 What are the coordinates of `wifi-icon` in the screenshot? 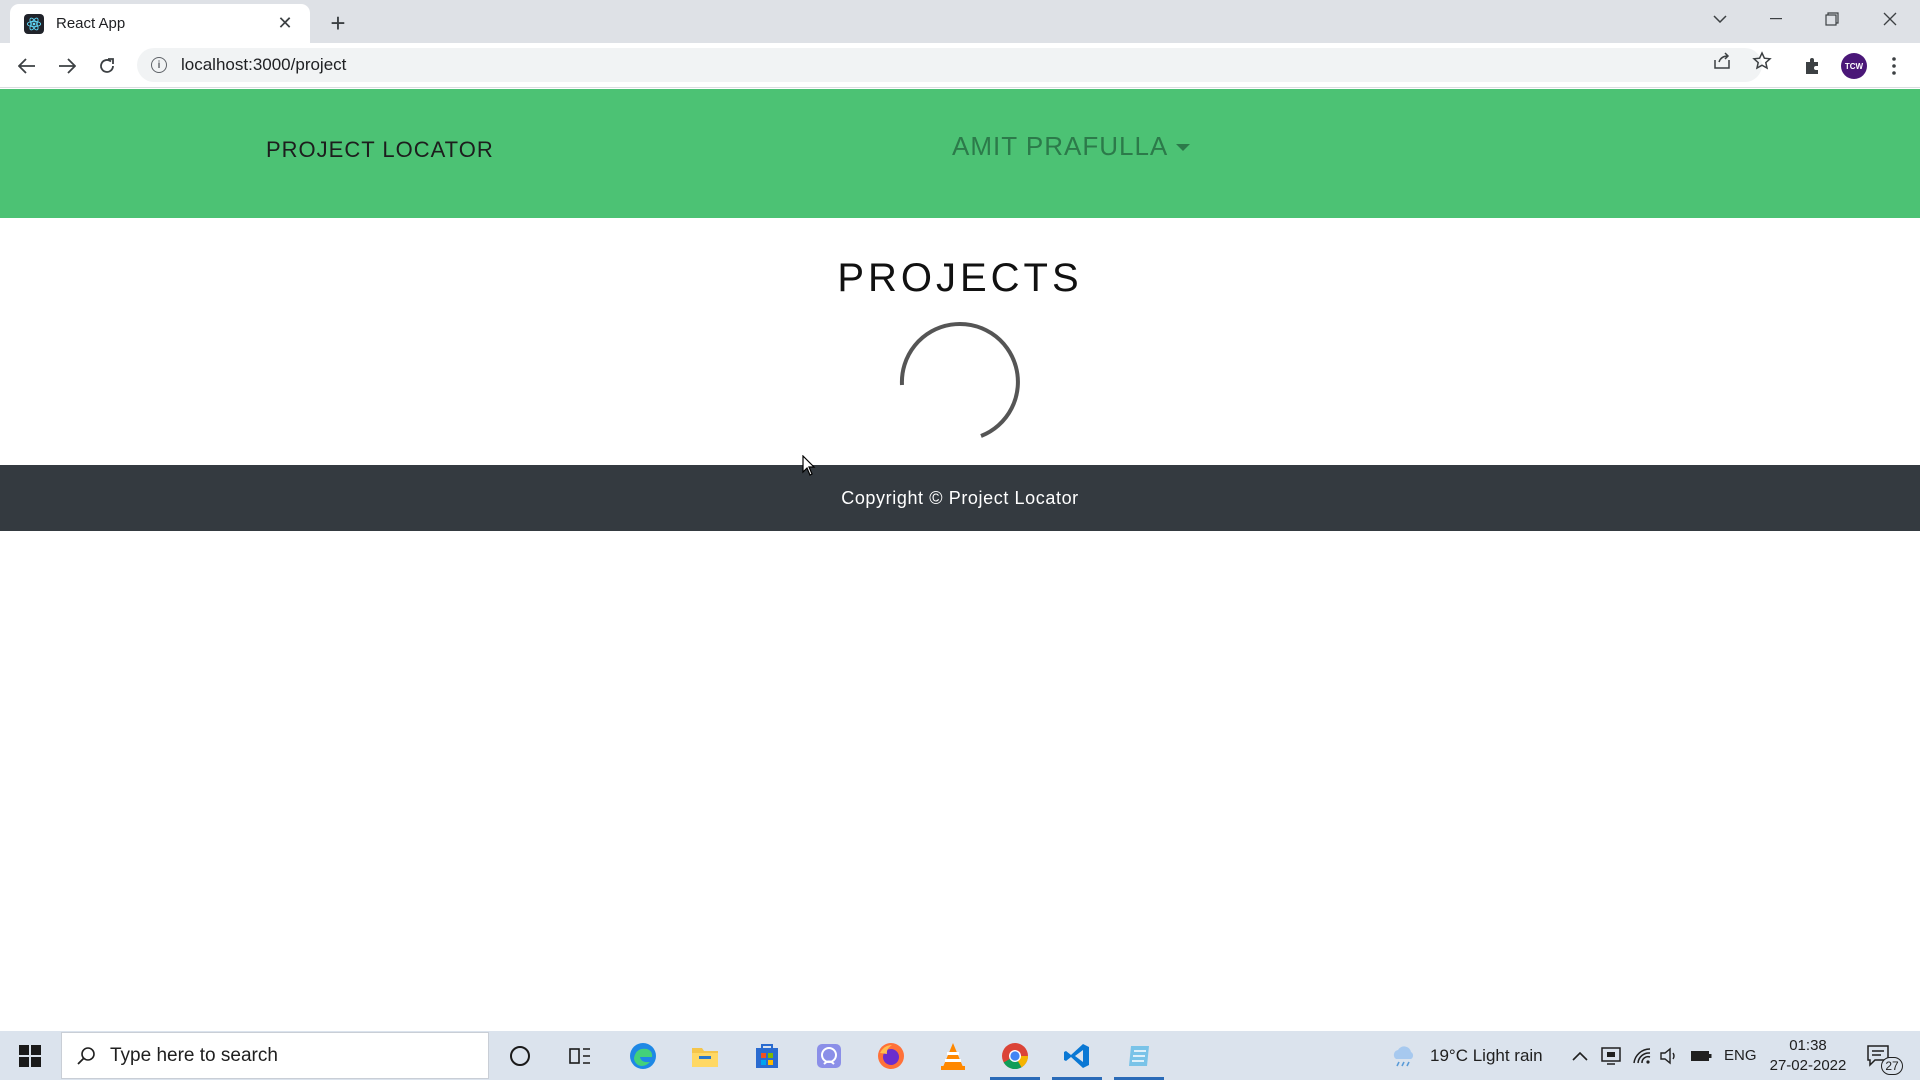 It's located at (1642, 1055).